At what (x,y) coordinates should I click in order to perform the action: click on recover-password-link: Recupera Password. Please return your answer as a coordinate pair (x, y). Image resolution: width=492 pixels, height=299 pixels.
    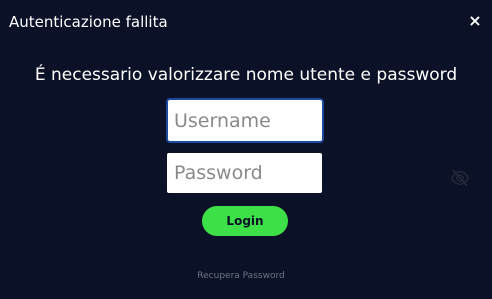
    Looking at the image, I should click on (241, 276).